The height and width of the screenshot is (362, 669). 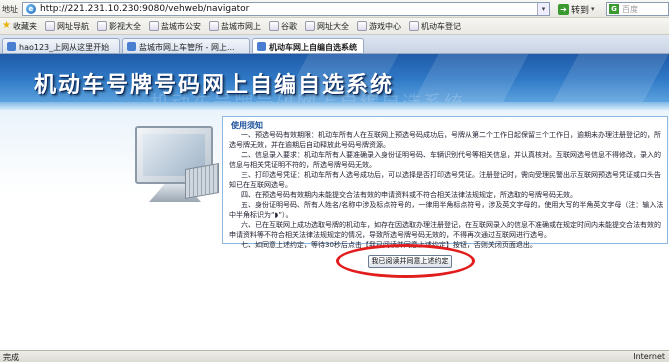 I want to click on fav-link-label: 机动车登记, so click(x=440, y=26).